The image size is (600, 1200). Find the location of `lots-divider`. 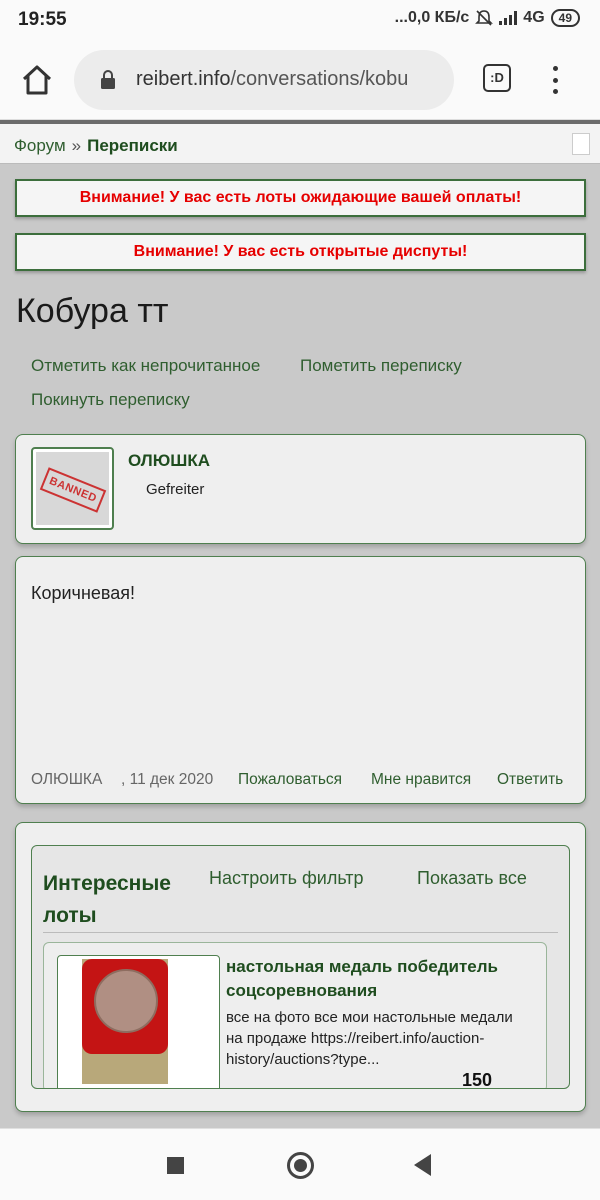

lots-divider is located at coordinates (300, 932).